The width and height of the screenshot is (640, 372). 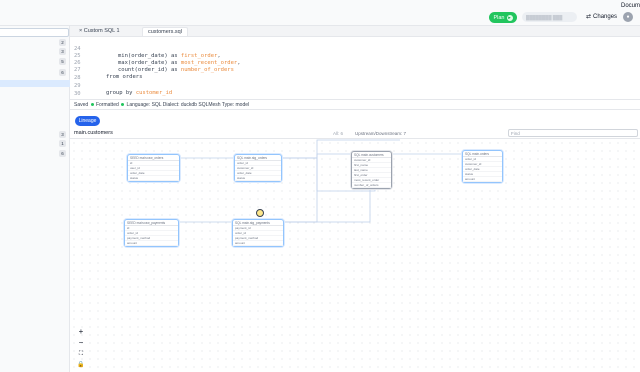 I want to click on dialect-status: Dialect: duckdb, so click(x=179, y=105).